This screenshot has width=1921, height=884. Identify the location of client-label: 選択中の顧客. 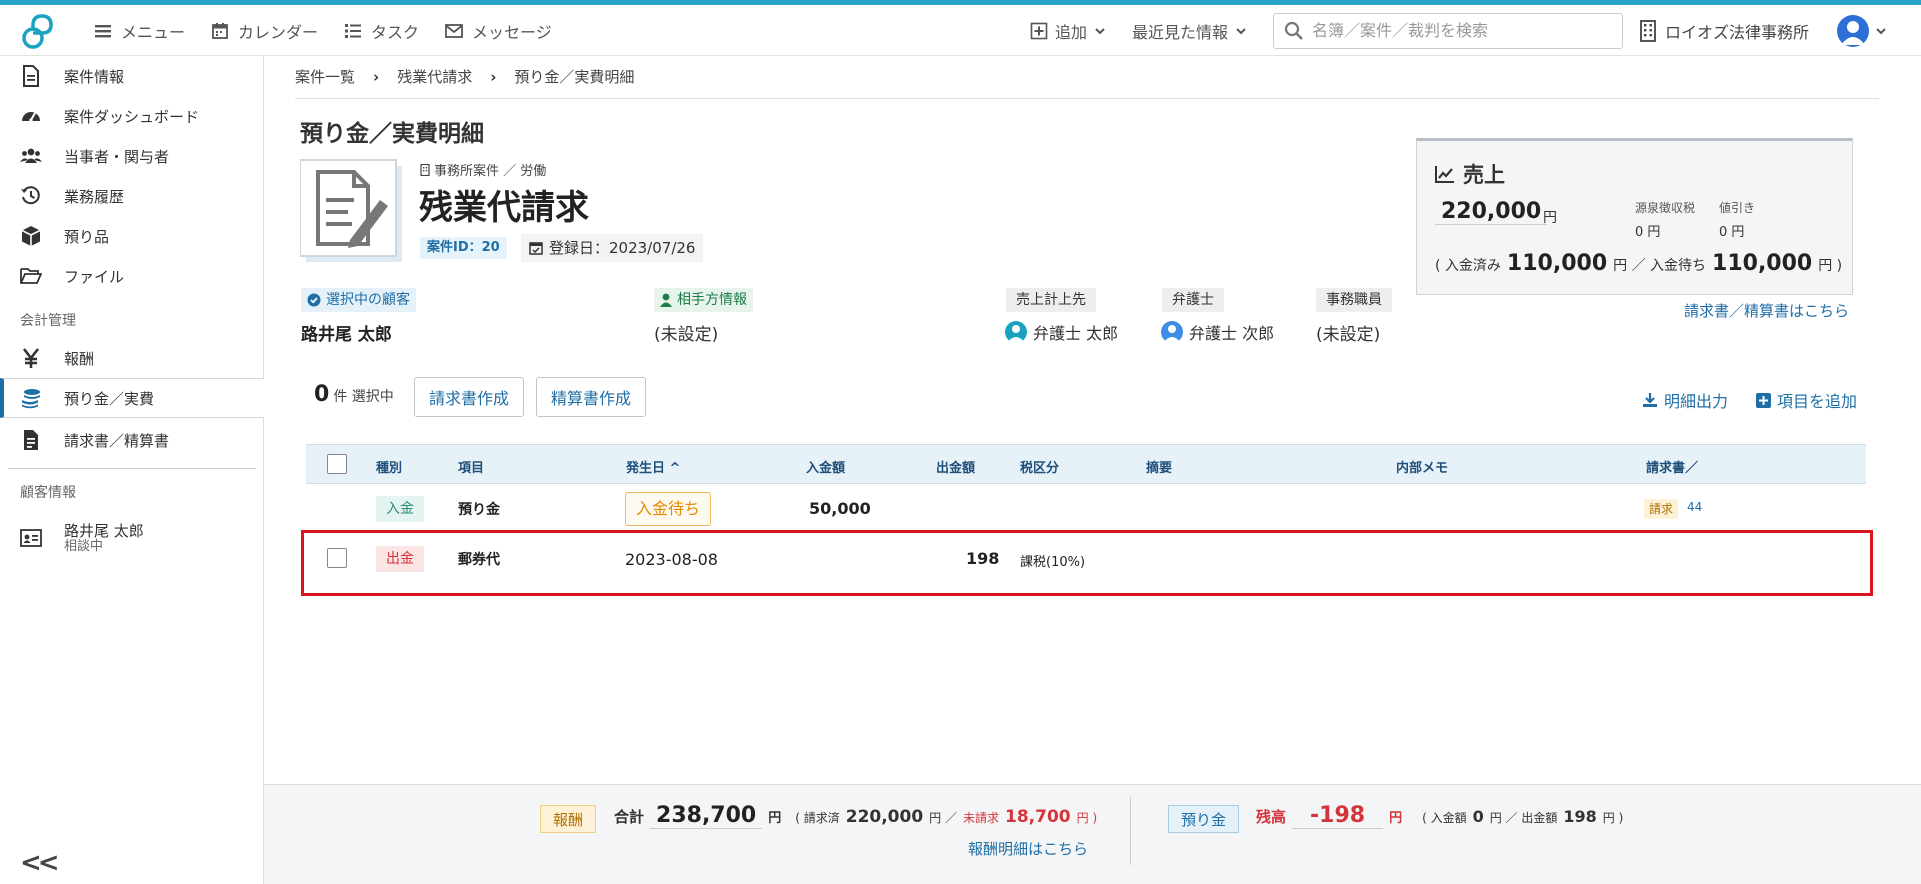
(358, 300).